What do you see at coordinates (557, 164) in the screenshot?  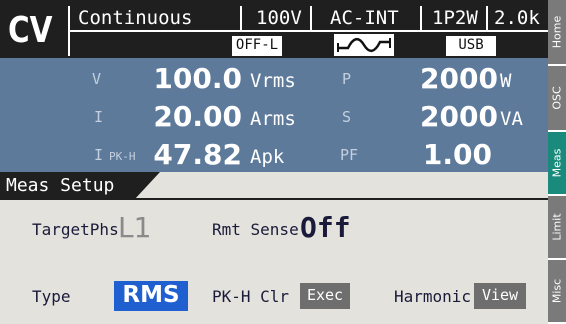 I see `tab-meas: Meas` at bounding box center [557, 164].